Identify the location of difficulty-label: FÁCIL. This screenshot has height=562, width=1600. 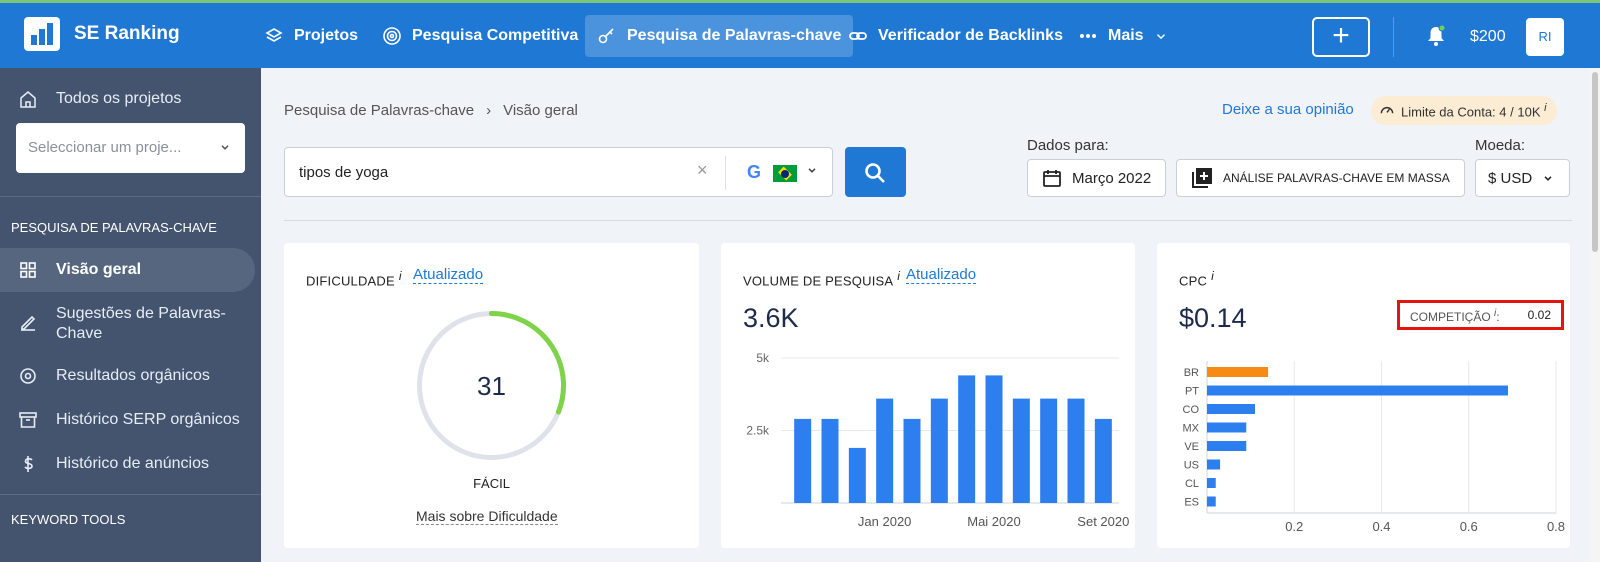
(491, 483).